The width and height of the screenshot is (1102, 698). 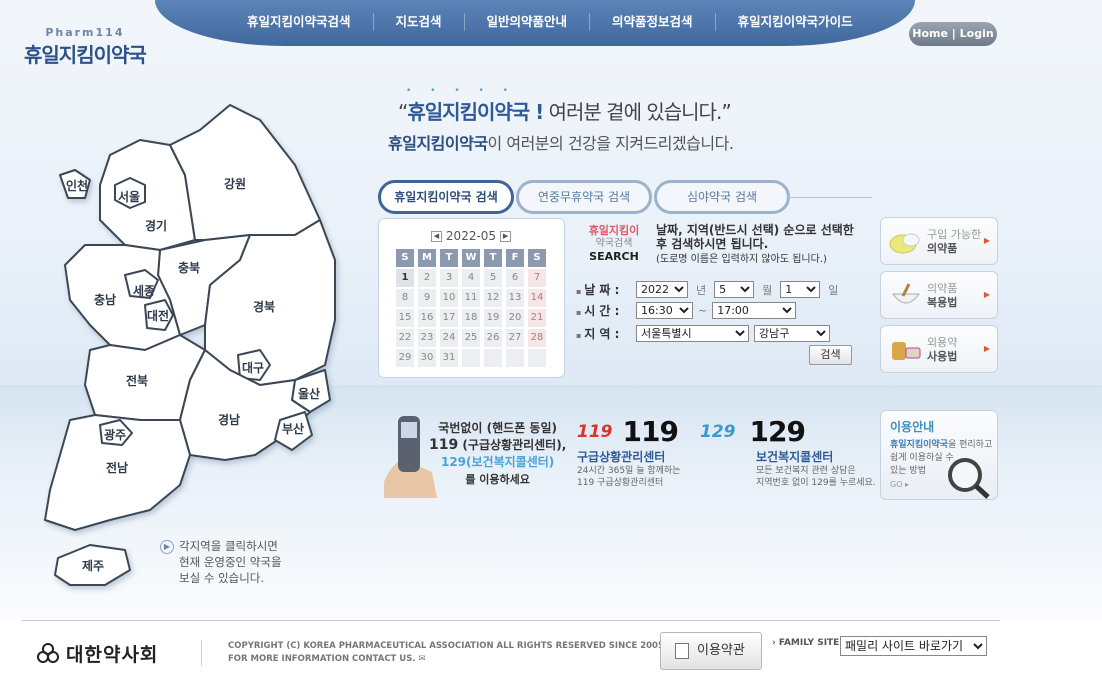 What do you see at coordinates (493, 338) in the screenshot?
I see `calendar-day: 26` at bounding box center [493, 338].